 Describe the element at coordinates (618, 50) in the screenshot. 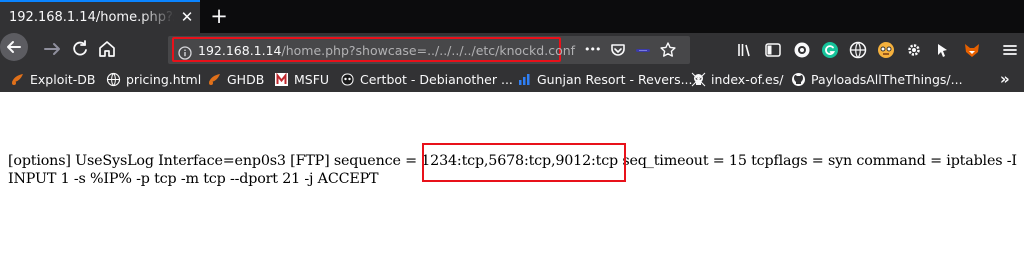

I see `pocket-icon` at that location.